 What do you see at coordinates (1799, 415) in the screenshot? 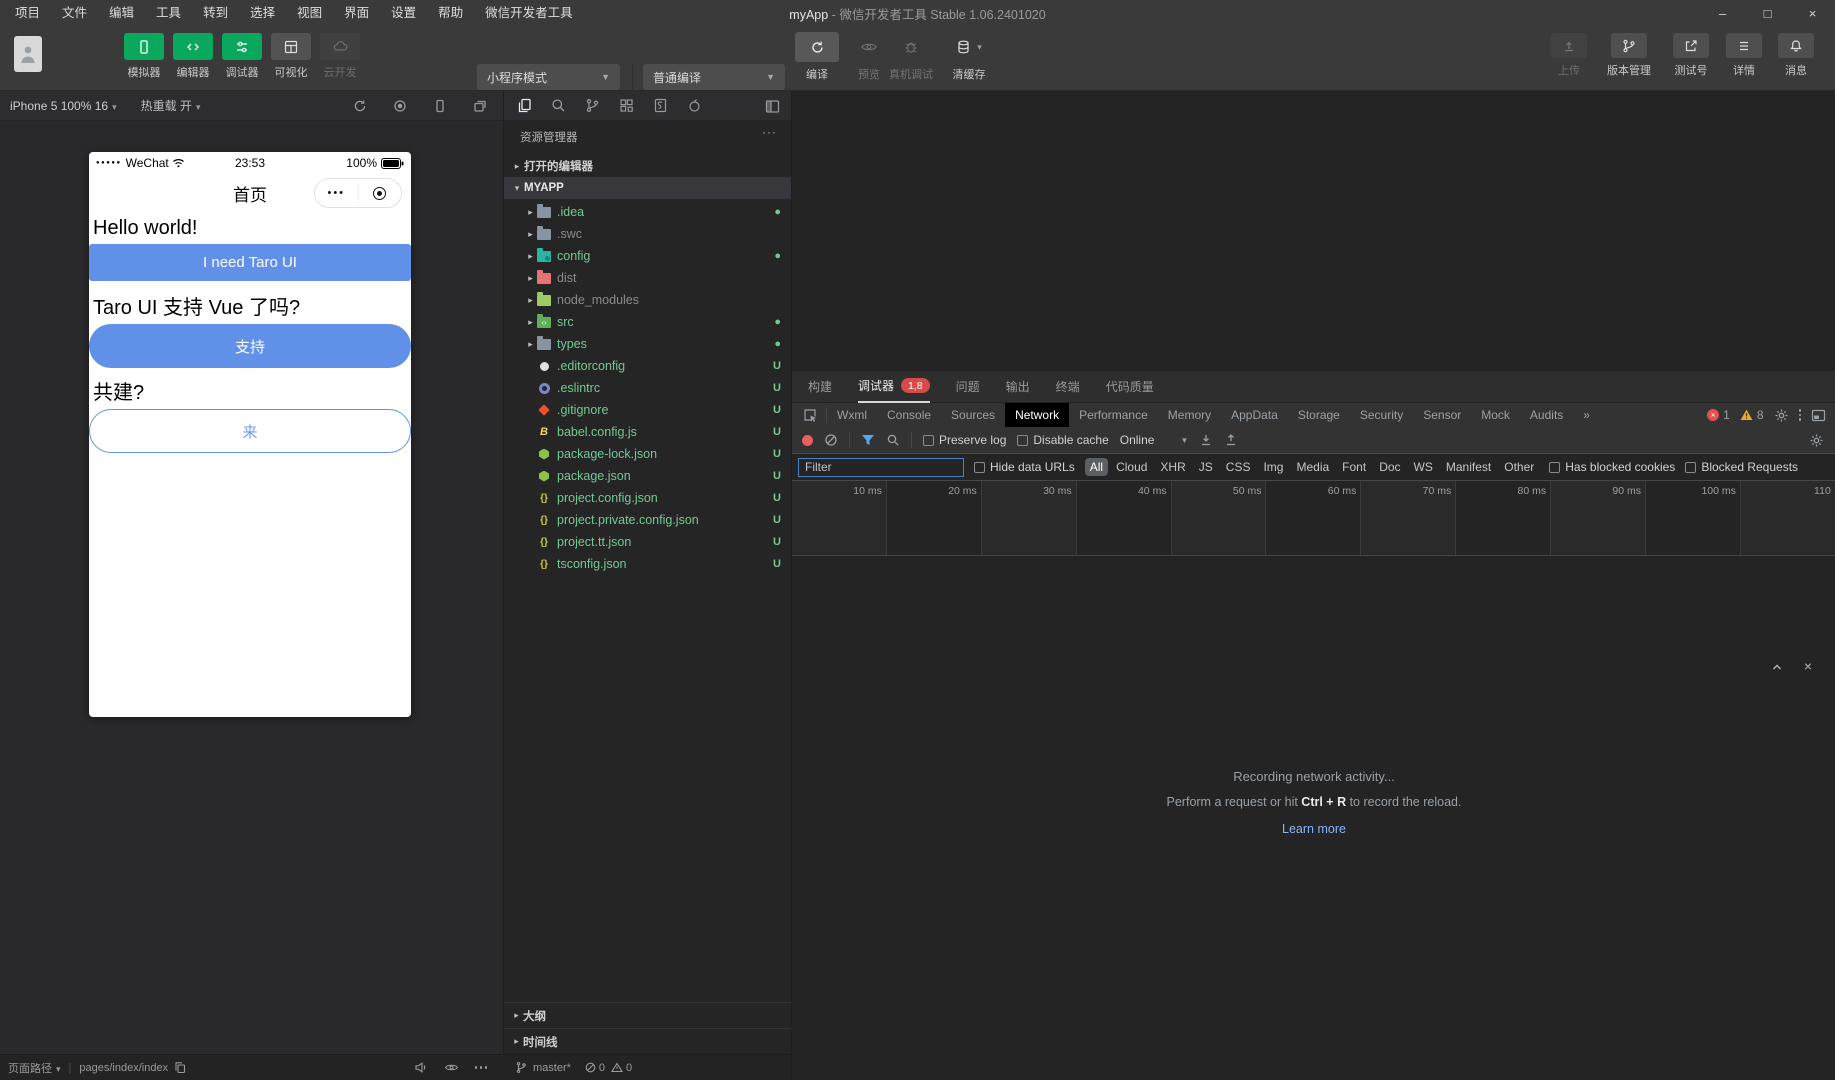
I see `kebab-menu-icon` at bounding box center [1799, 415].